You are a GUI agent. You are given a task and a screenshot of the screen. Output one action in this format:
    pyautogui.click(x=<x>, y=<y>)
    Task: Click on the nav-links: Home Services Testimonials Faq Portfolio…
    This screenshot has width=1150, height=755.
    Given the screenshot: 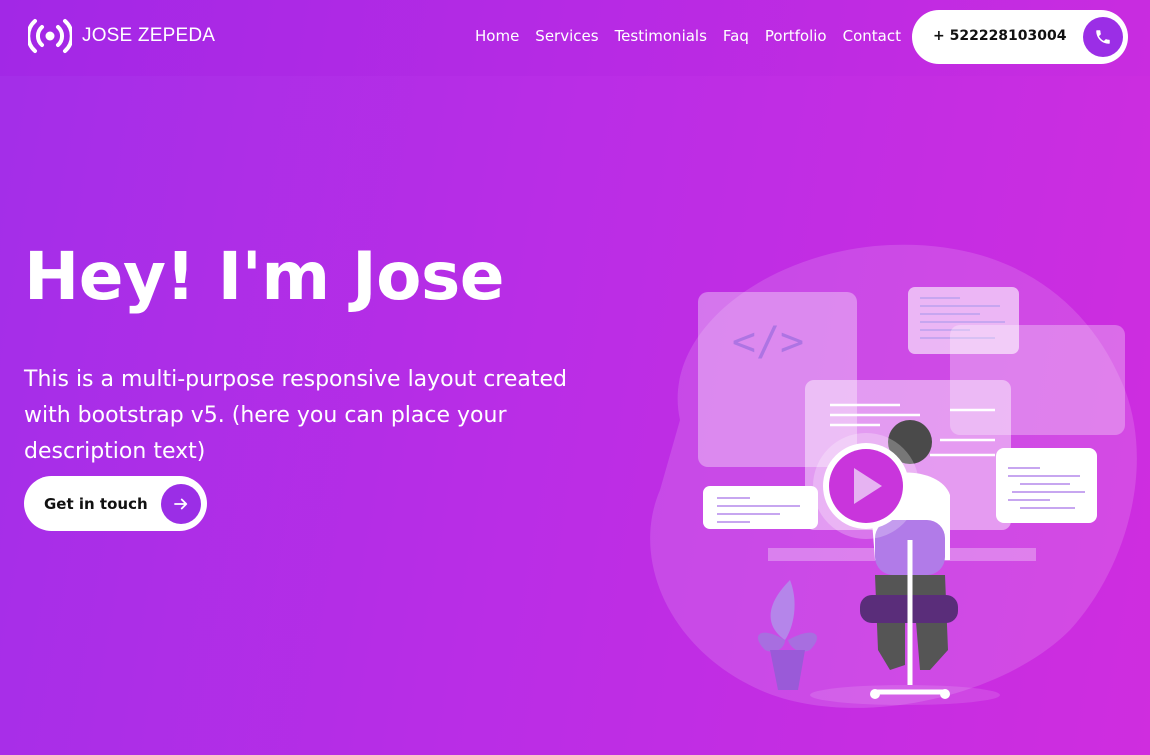 What is the action you would take?
    pyautogui.click(x=688, y=36)
    